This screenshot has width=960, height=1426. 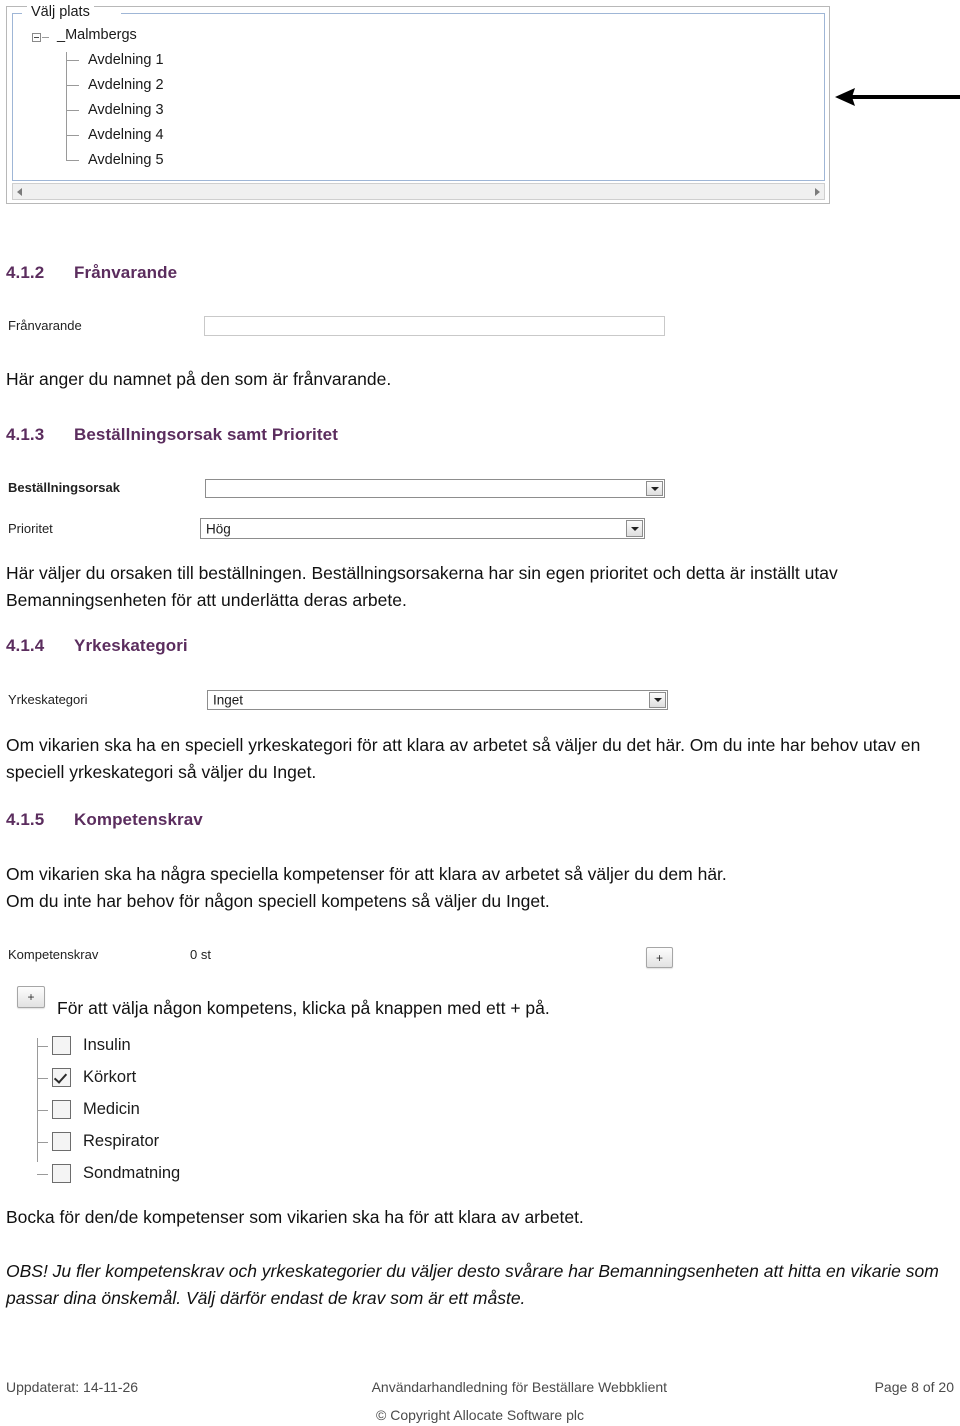 I want to click on competence-label: Insulin, so click(x=107, y=1045).